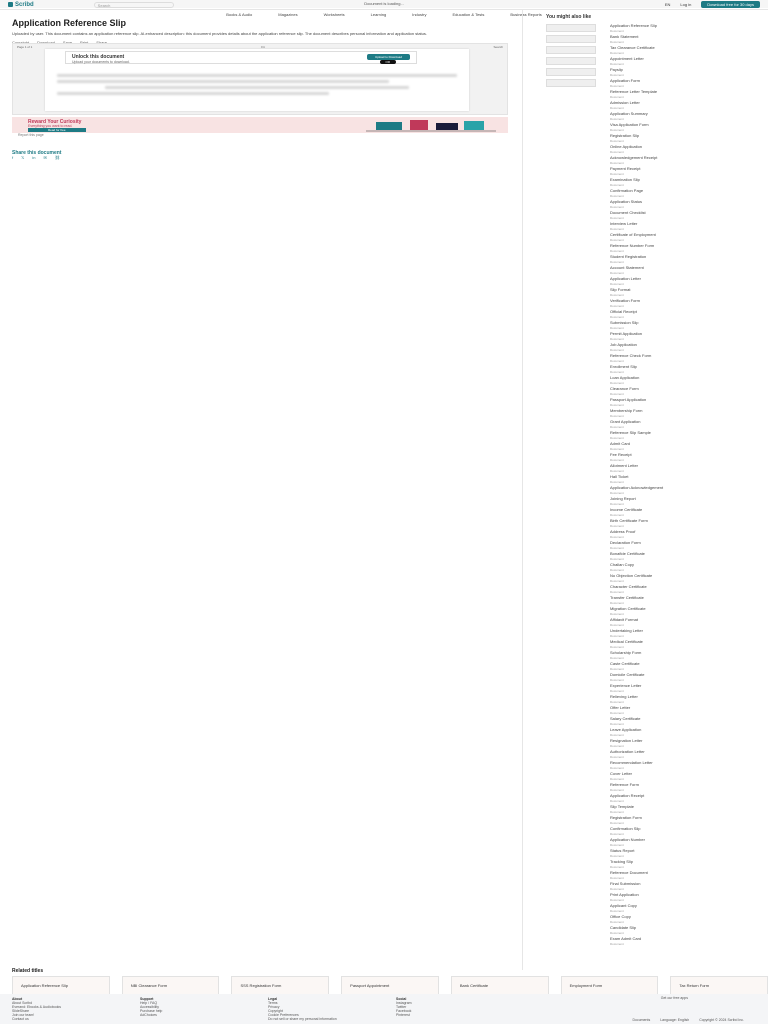 This screenshot has height=1024, width=768. What do you see at coordinates (654, 612) in the screenshot?
I see `sidebar-item: Migration Certificate Document` at bounding box center [654, 612].